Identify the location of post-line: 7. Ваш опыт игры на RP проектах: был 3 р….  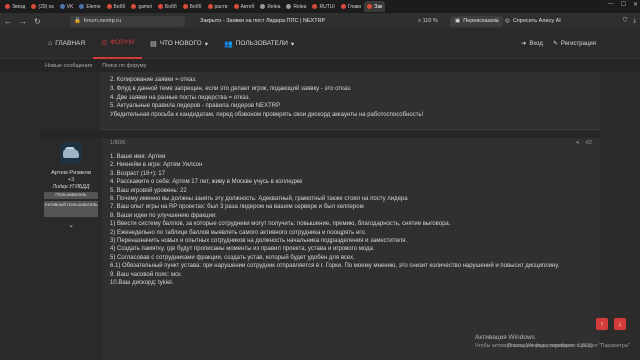
(237, 207).